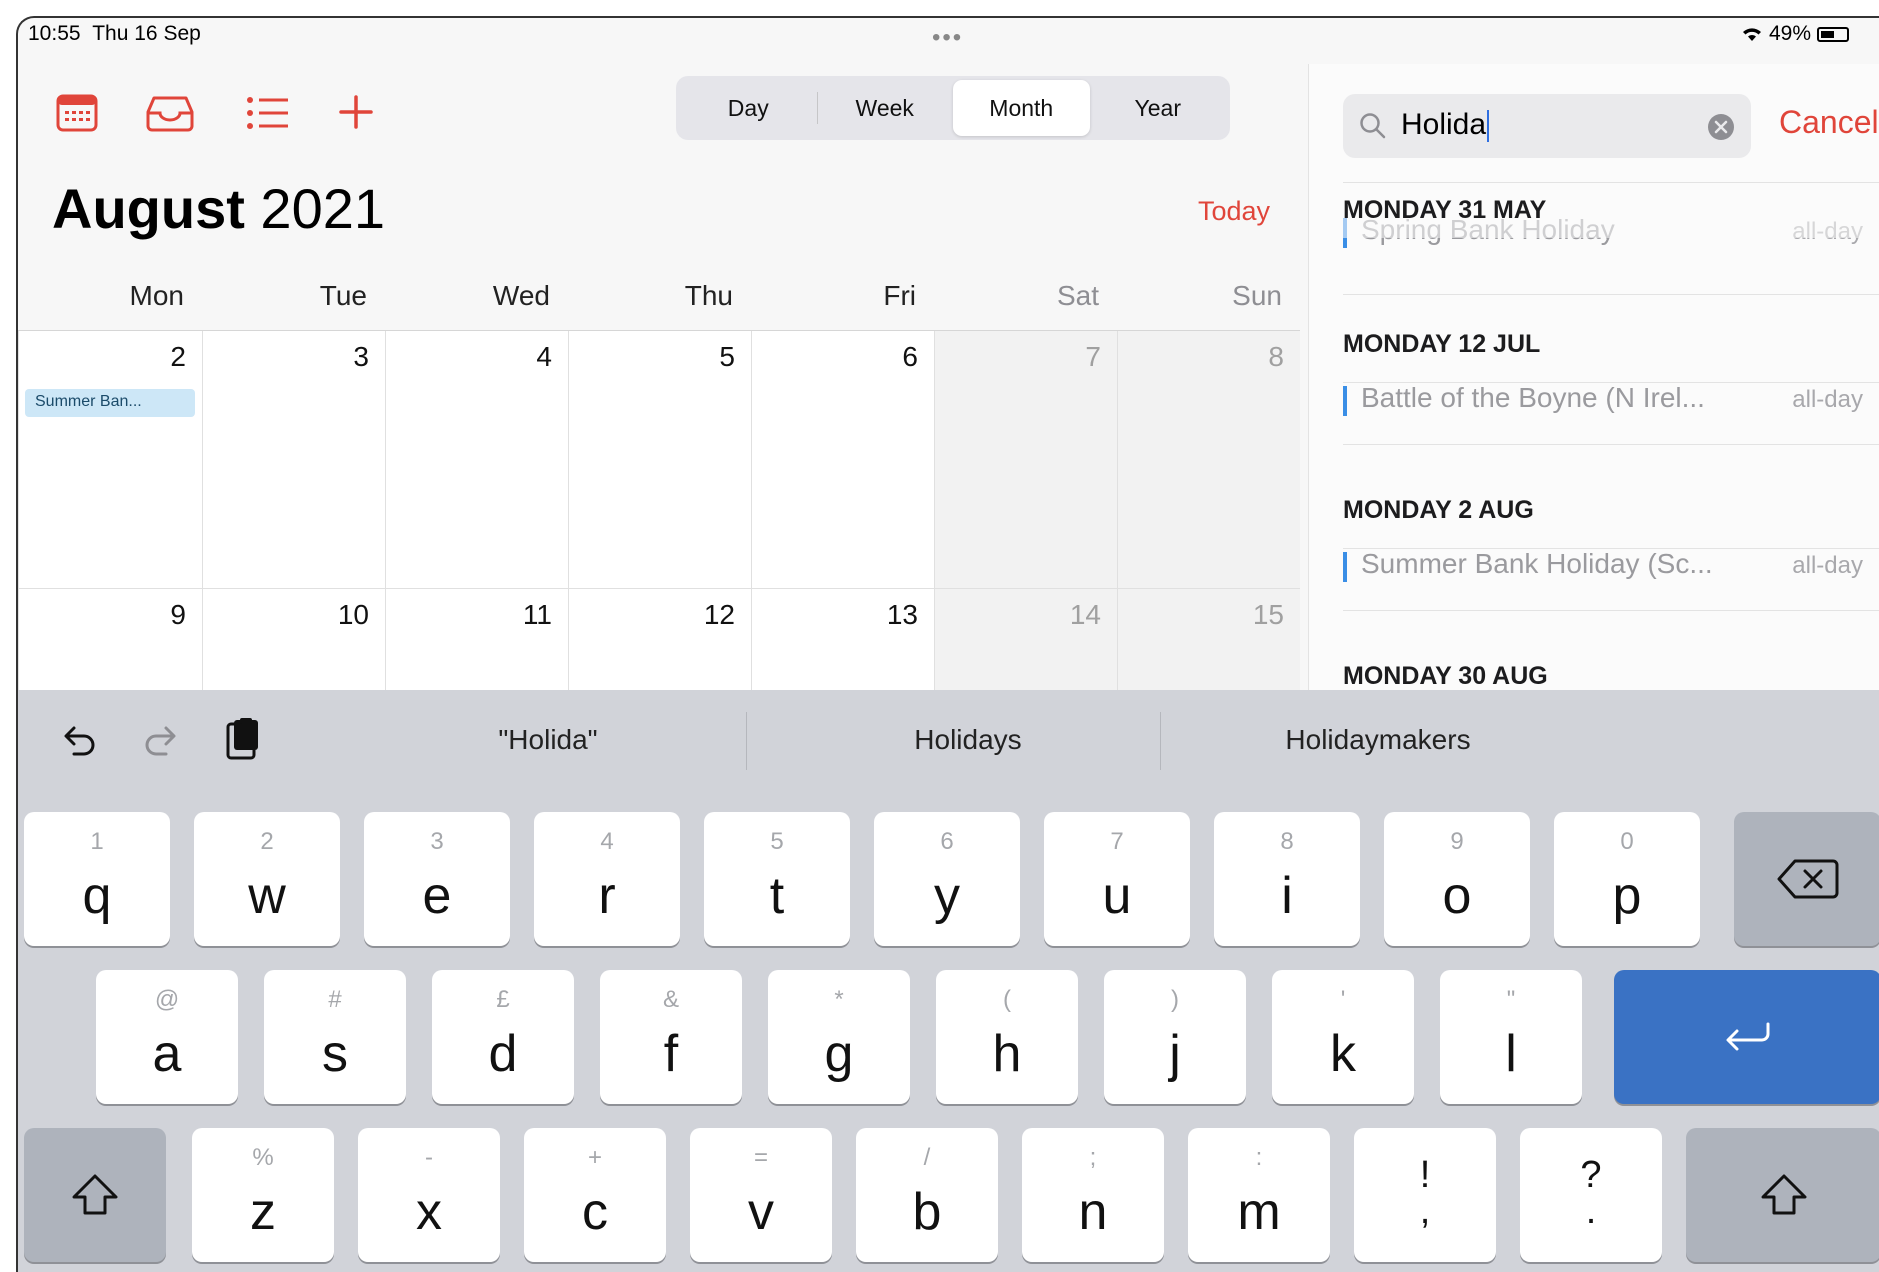  I want to click on segment-day-label: Day, so click(748, 107).